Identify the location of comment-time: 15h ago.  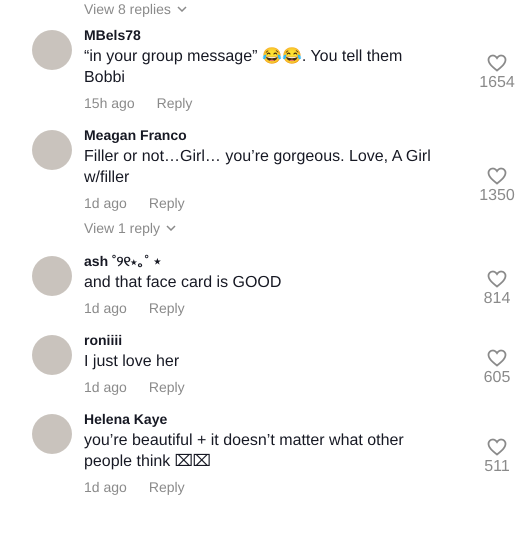
(109, 103).